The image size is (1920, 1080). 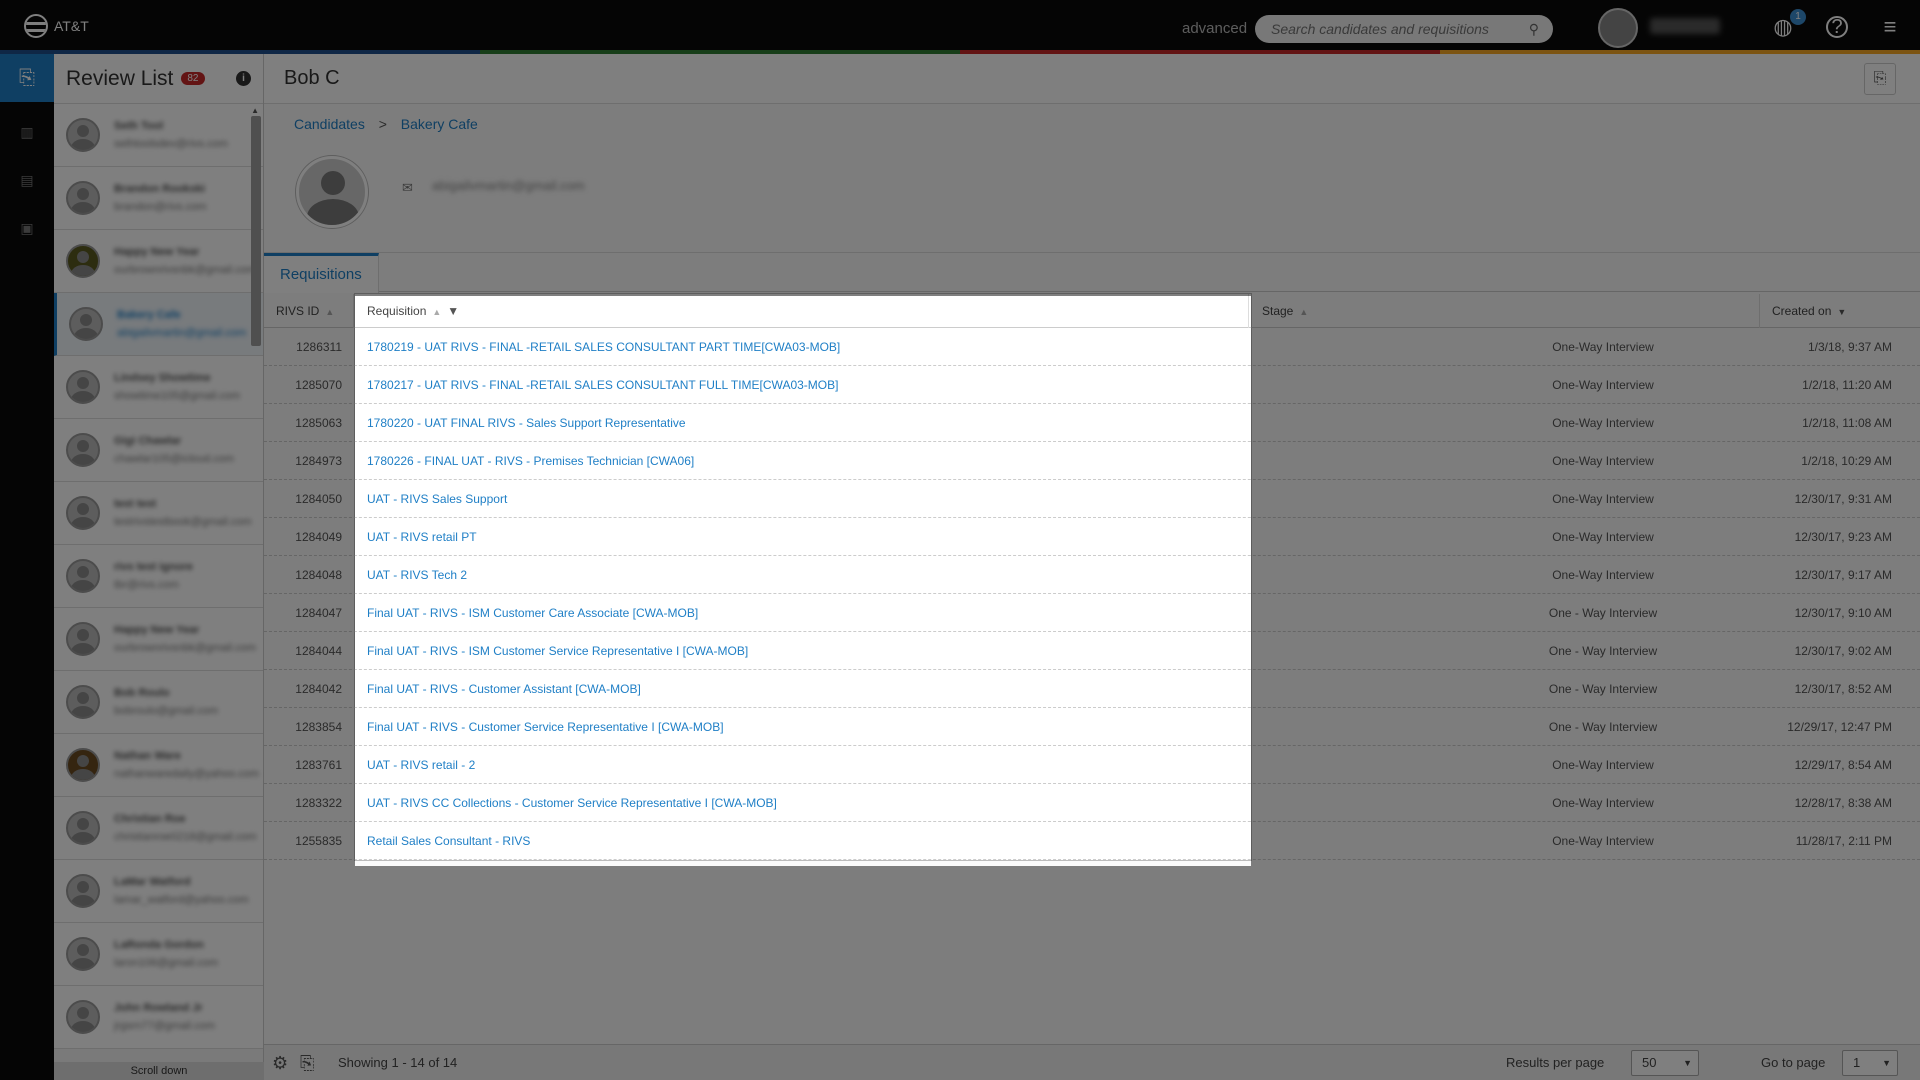 I want to click on search-input, so click(x=1394, y=29).